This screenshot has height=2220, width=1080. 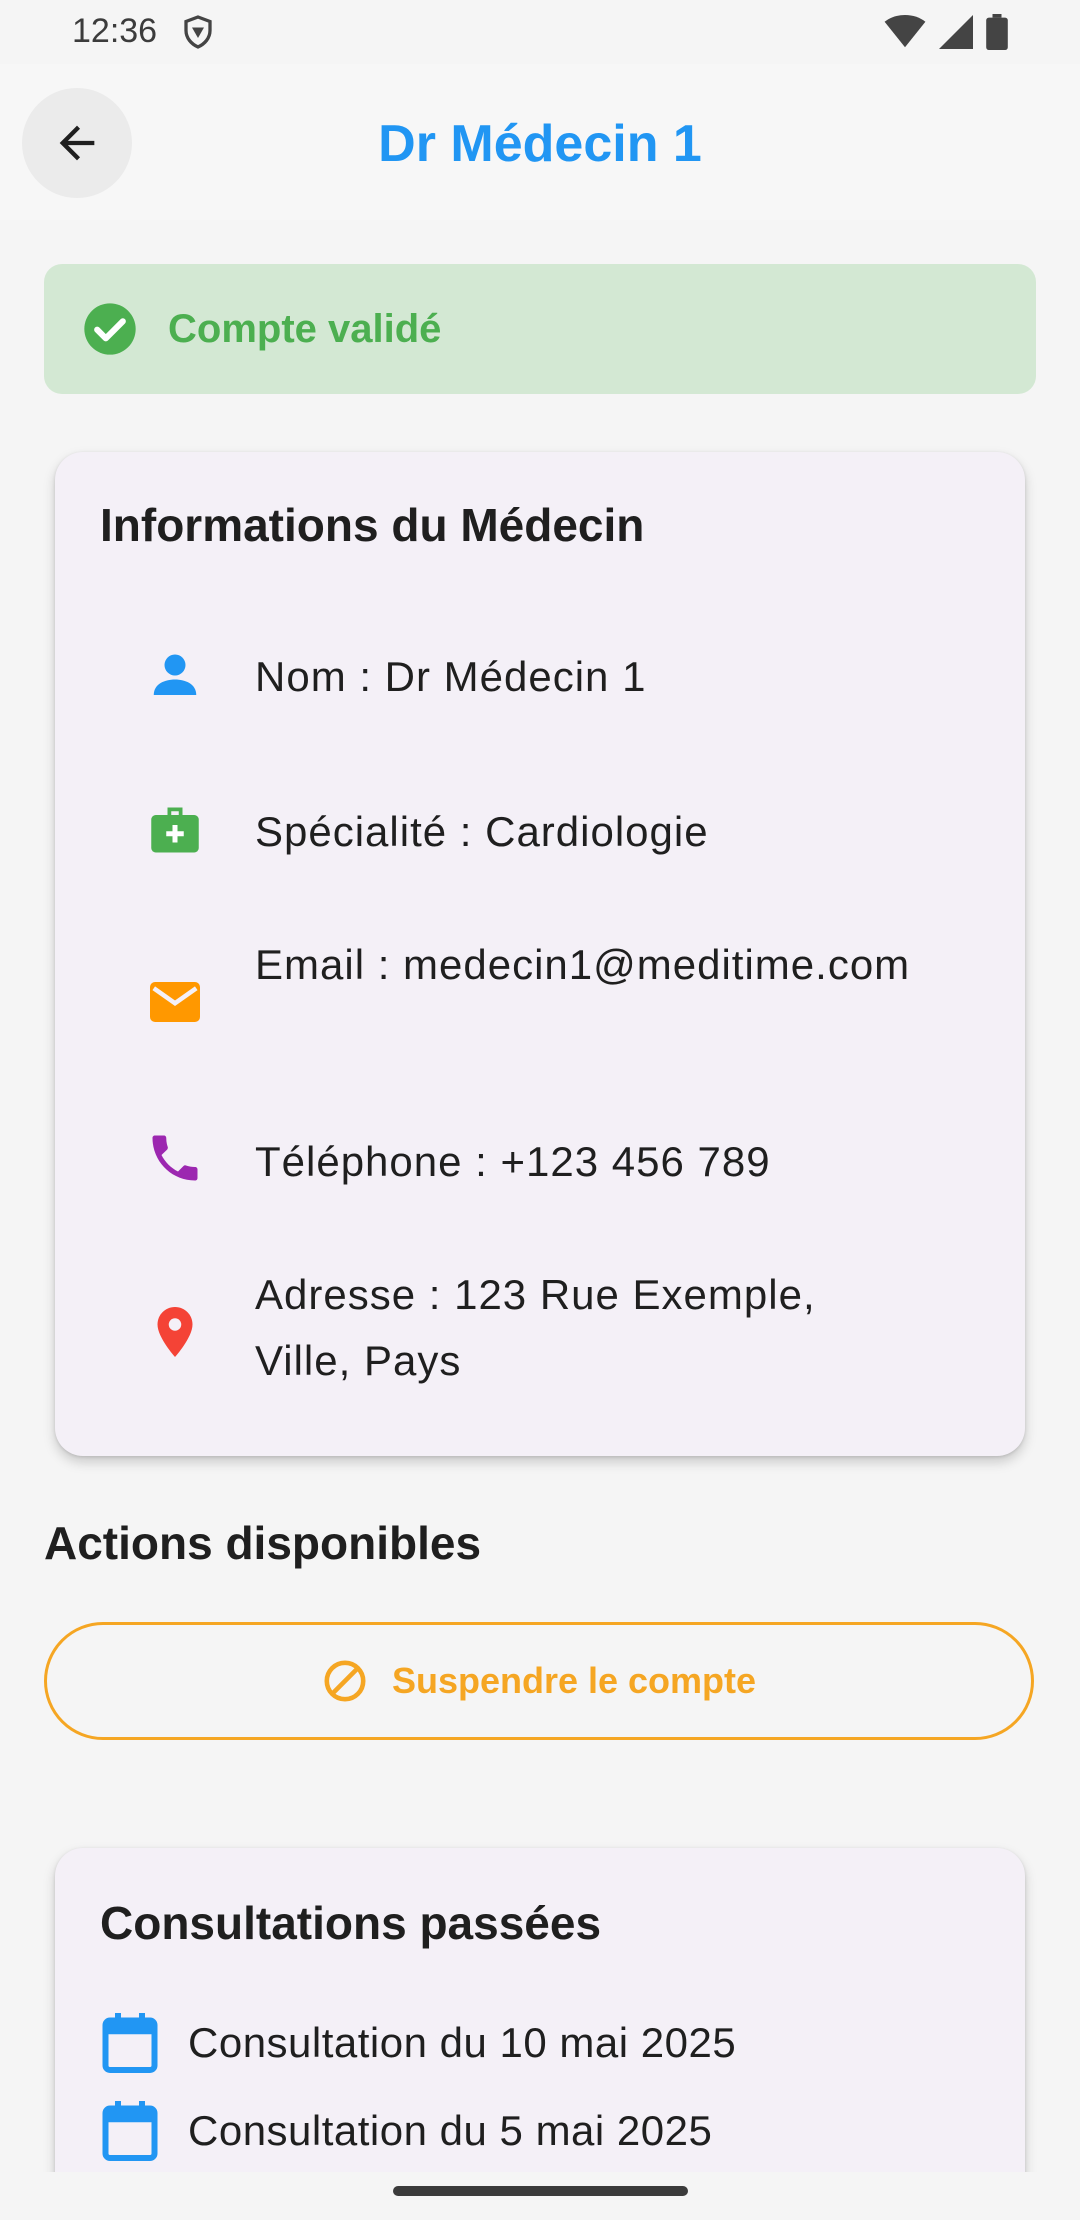 I want to click on home-gesture-handle, so click(x=540, y=2191).